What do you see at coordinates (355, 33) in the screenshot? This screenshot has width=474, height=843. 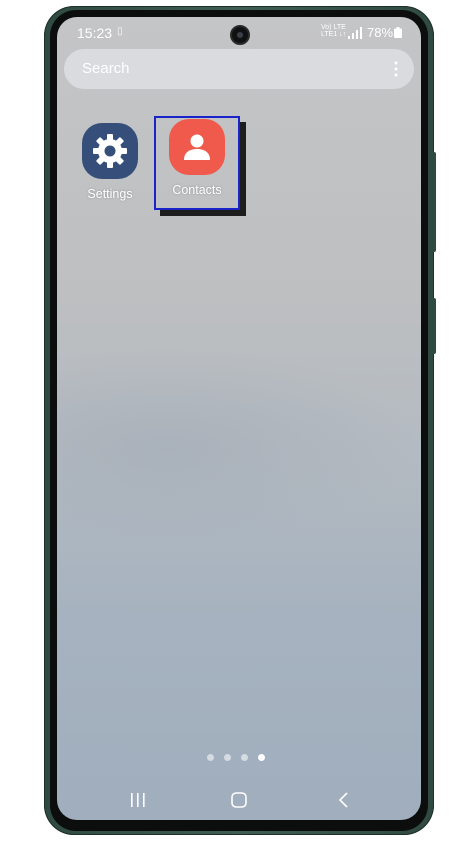 I see `signal-icon` at bounding box center [355, 33].